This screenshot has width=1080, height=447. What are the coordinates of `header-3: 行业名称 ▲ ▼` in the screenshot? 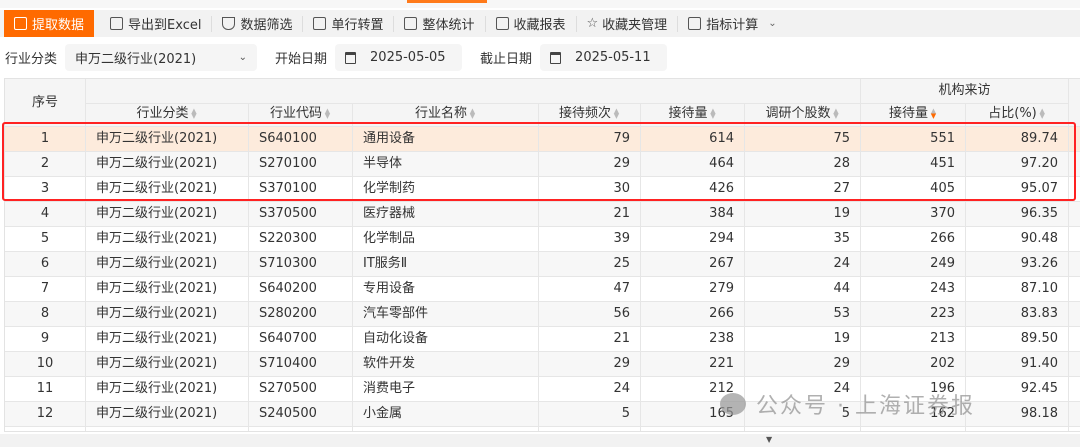 It's located at (446, 114).